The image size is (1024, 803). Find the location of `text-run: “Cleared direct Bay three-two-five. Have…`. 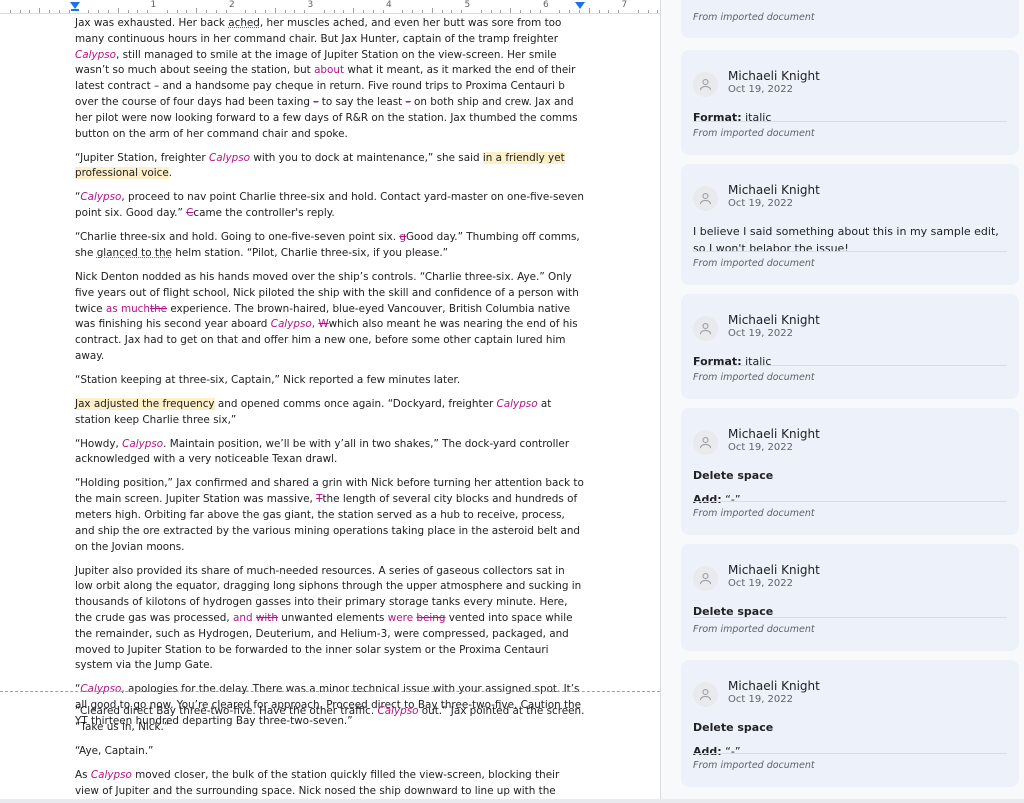

text-run: “Cleared direct Bay three-two-five. Have… is located at coordinates (226, 711).